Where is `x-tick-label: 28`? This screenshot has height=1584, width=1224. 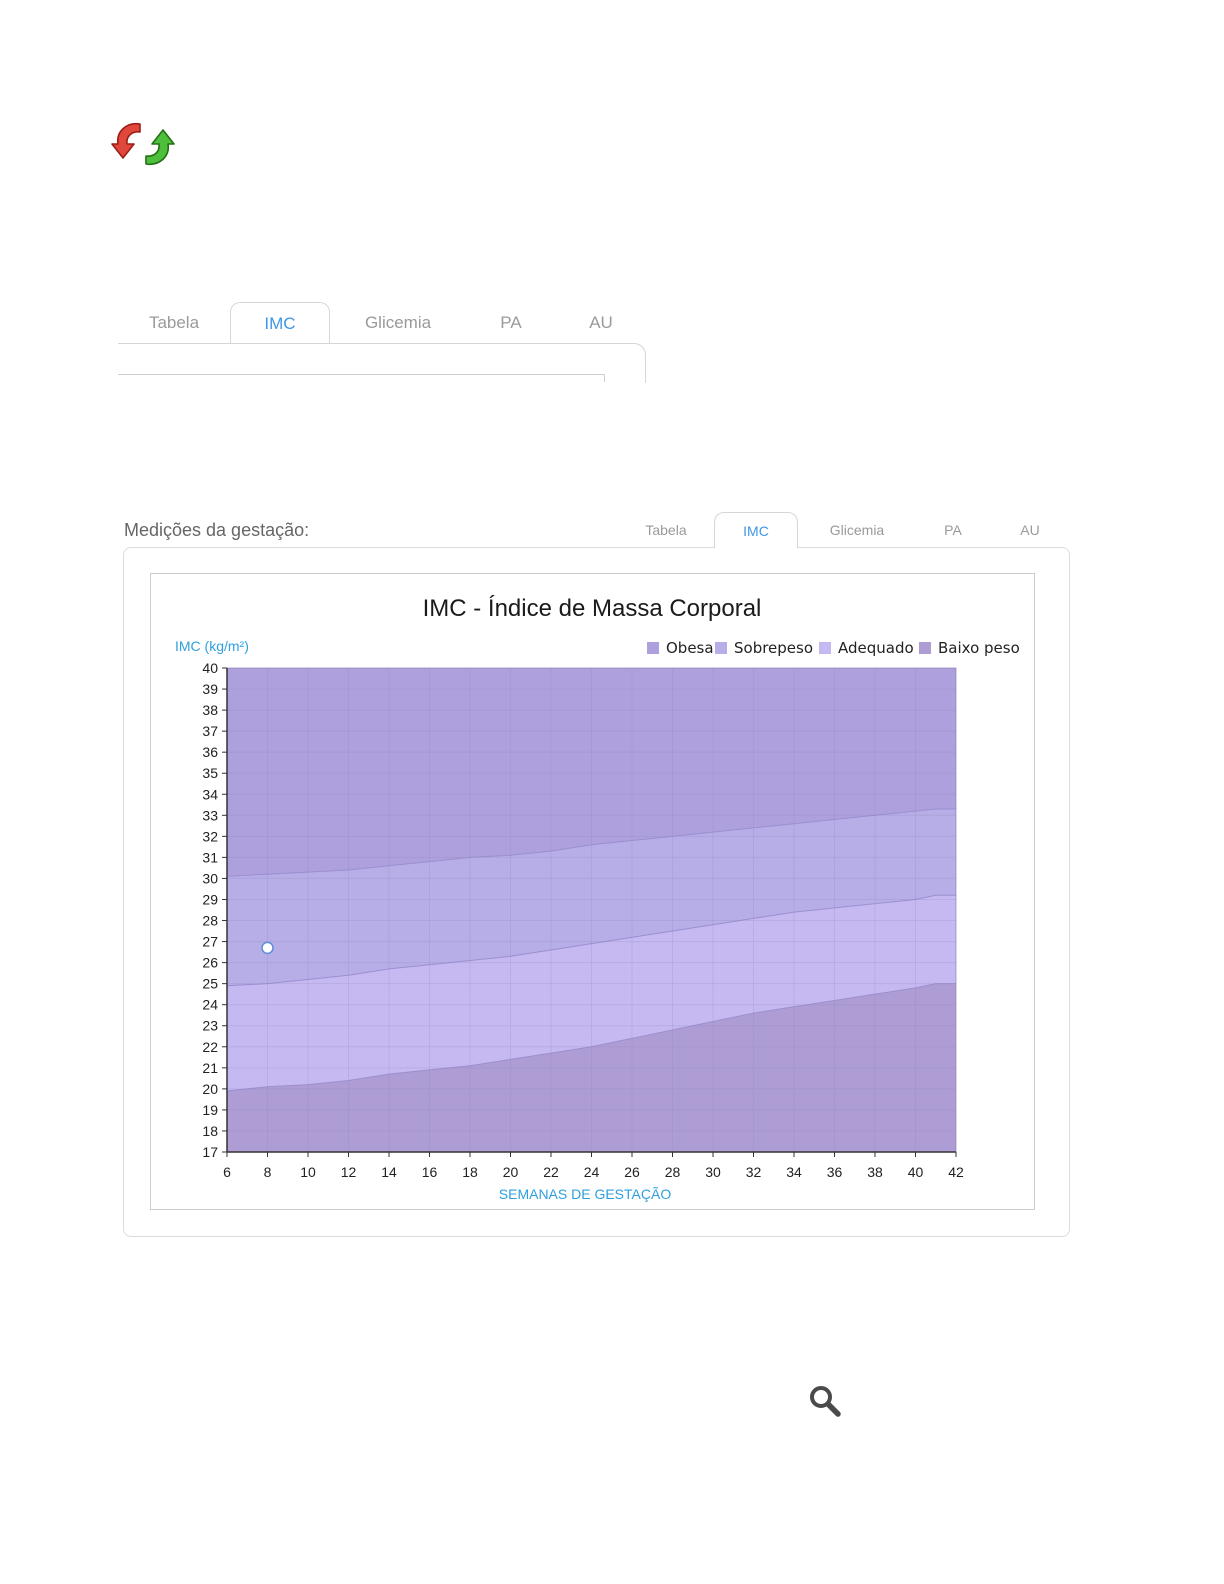
x-tick-label: 28 is located at coordinates (673, 1172).